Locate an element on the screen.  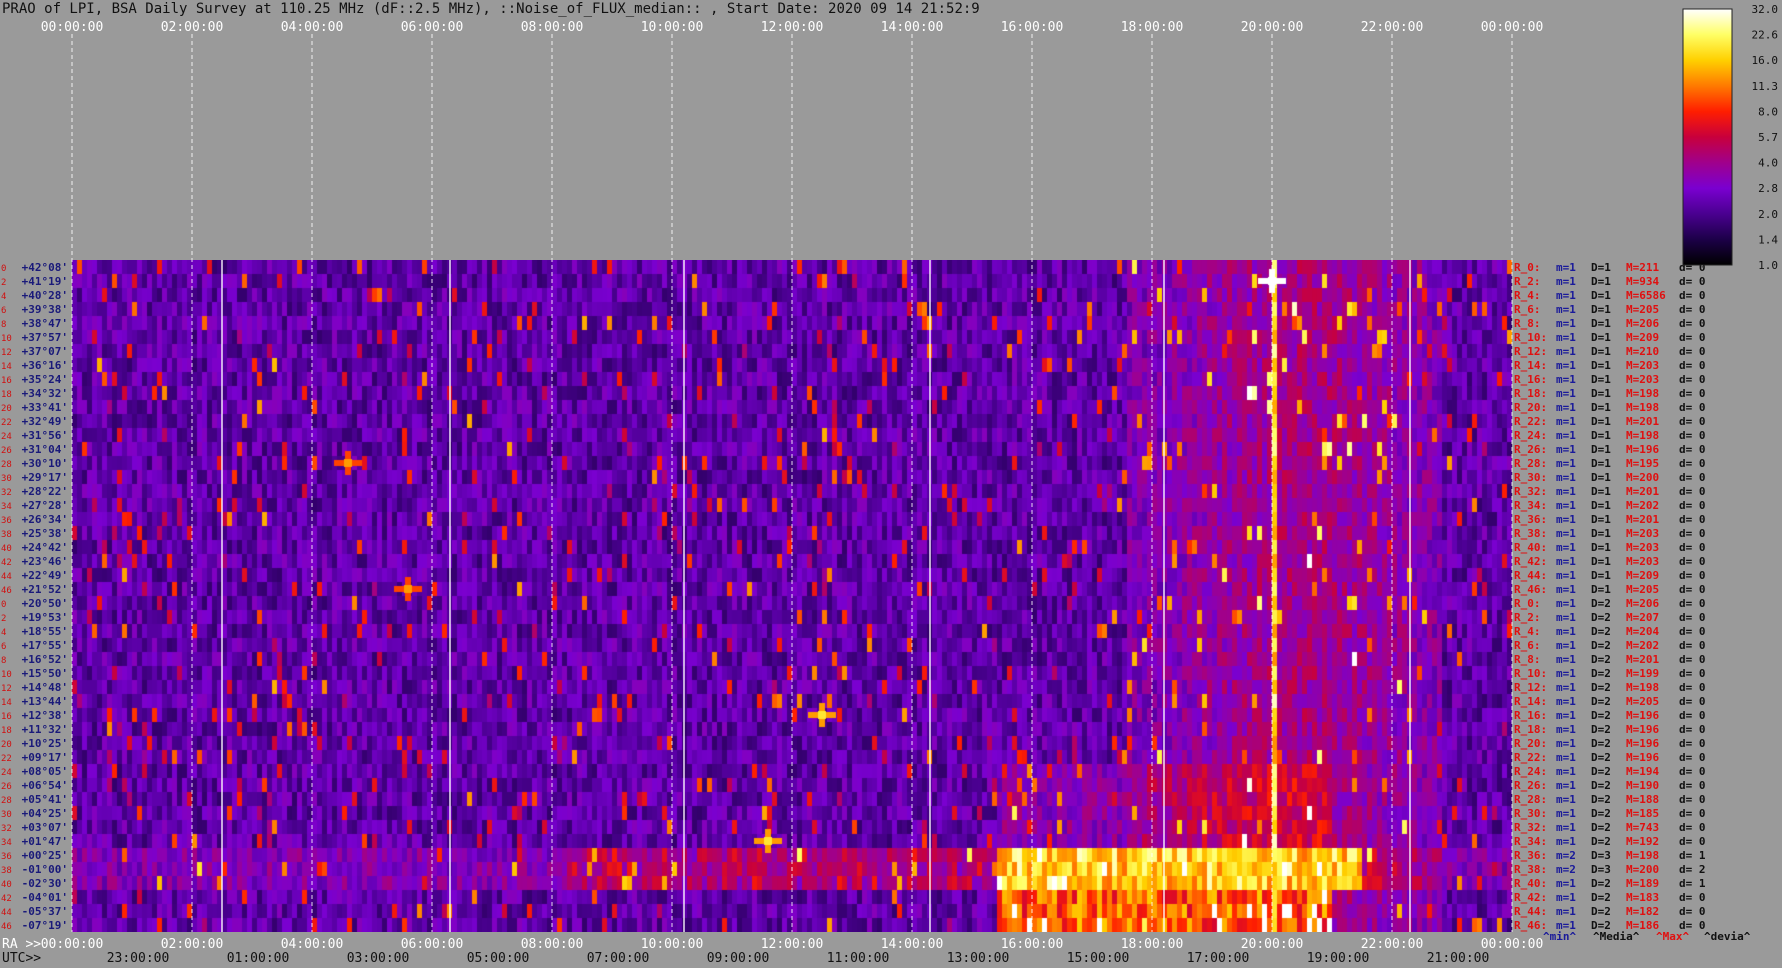
row-index-label: 2 is located at coordinates (3, 619).